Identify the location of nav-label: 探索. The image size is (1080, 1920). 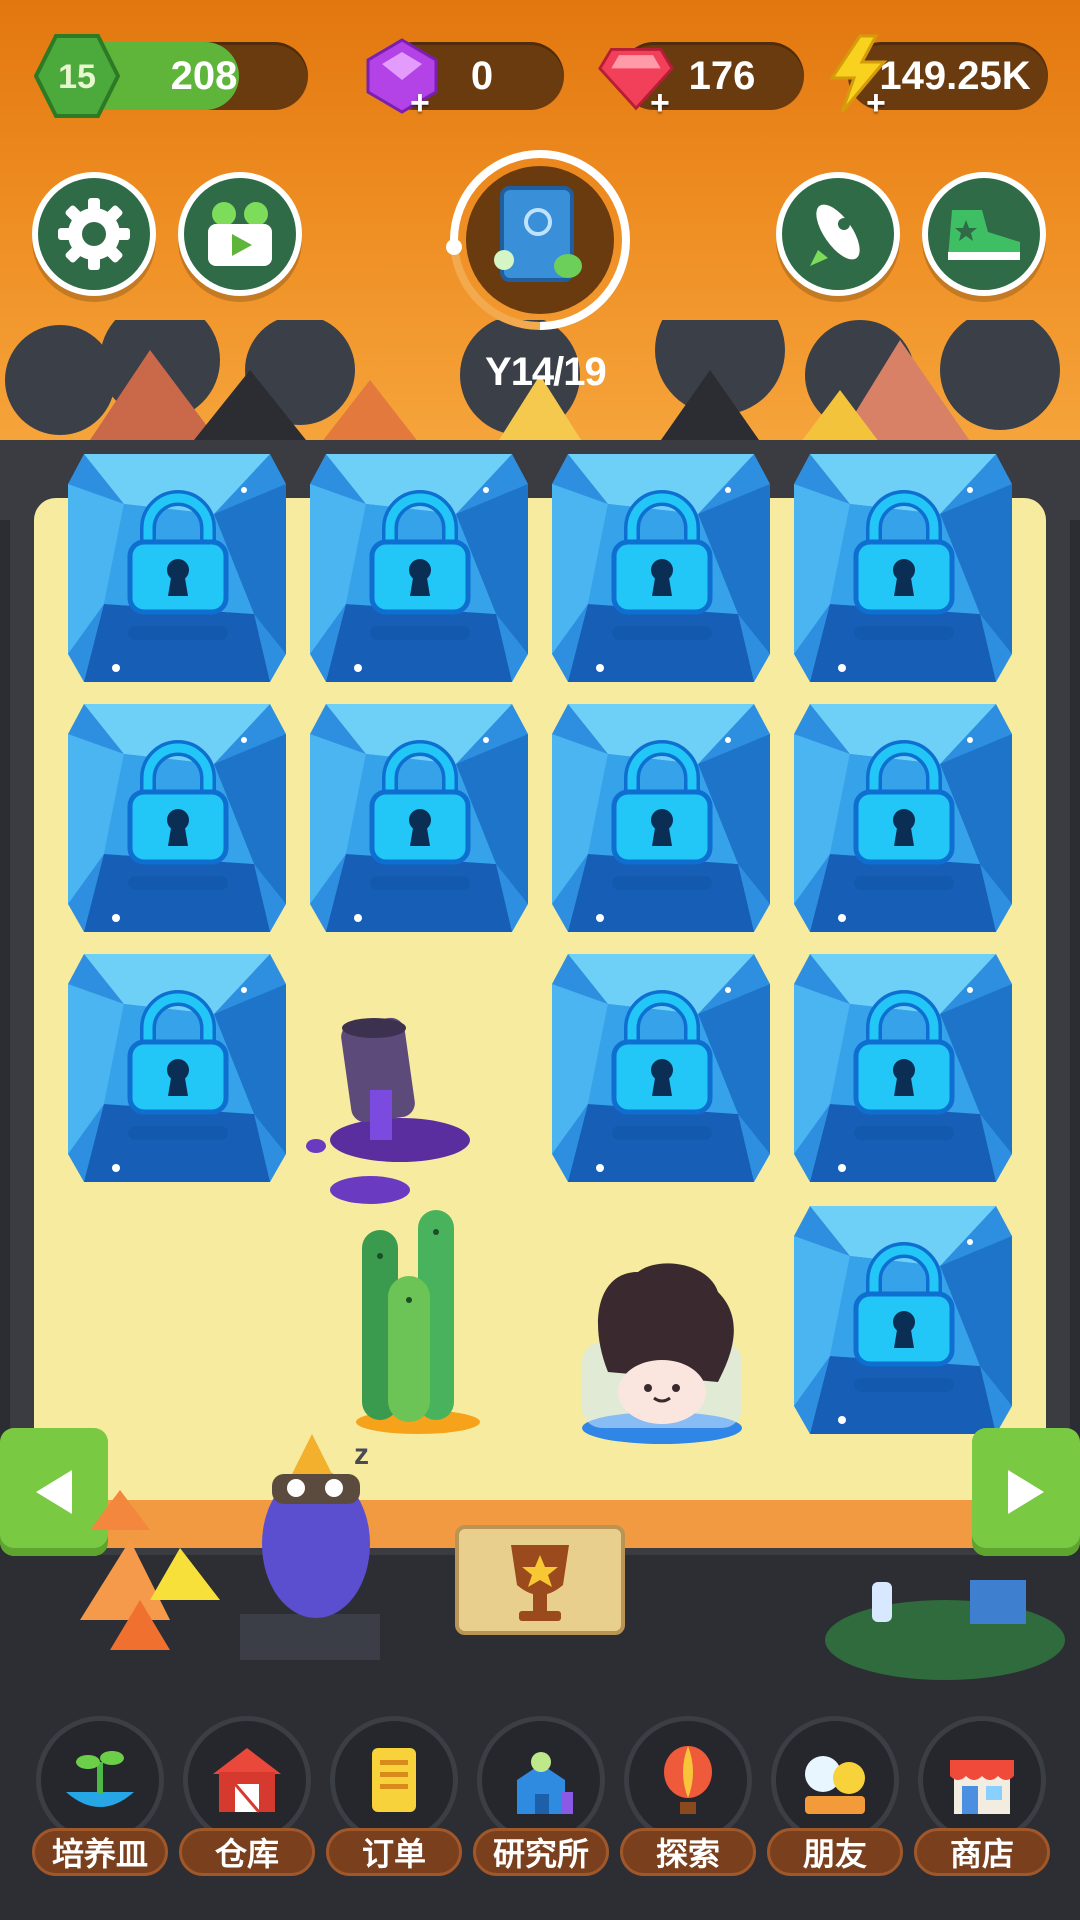
(688, 1852).